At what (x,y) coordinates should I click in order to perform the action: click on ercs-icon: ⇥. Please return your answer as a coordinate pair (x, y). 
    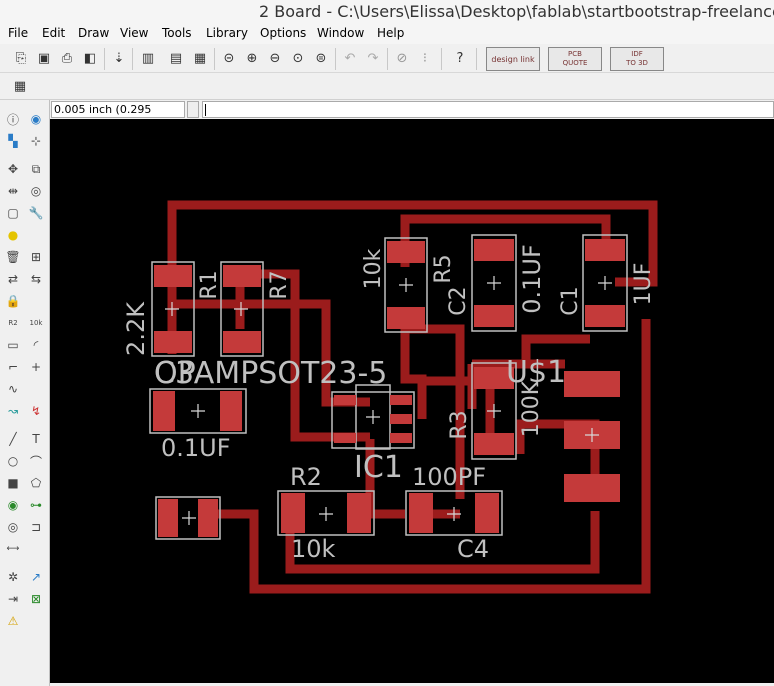
    Looking at the image, I should click on (13, 599).